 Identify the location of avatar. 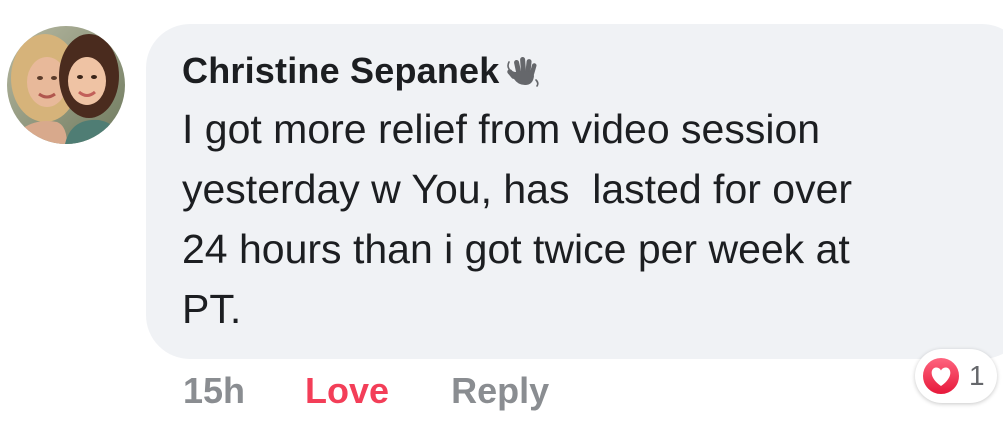
(66, 85).